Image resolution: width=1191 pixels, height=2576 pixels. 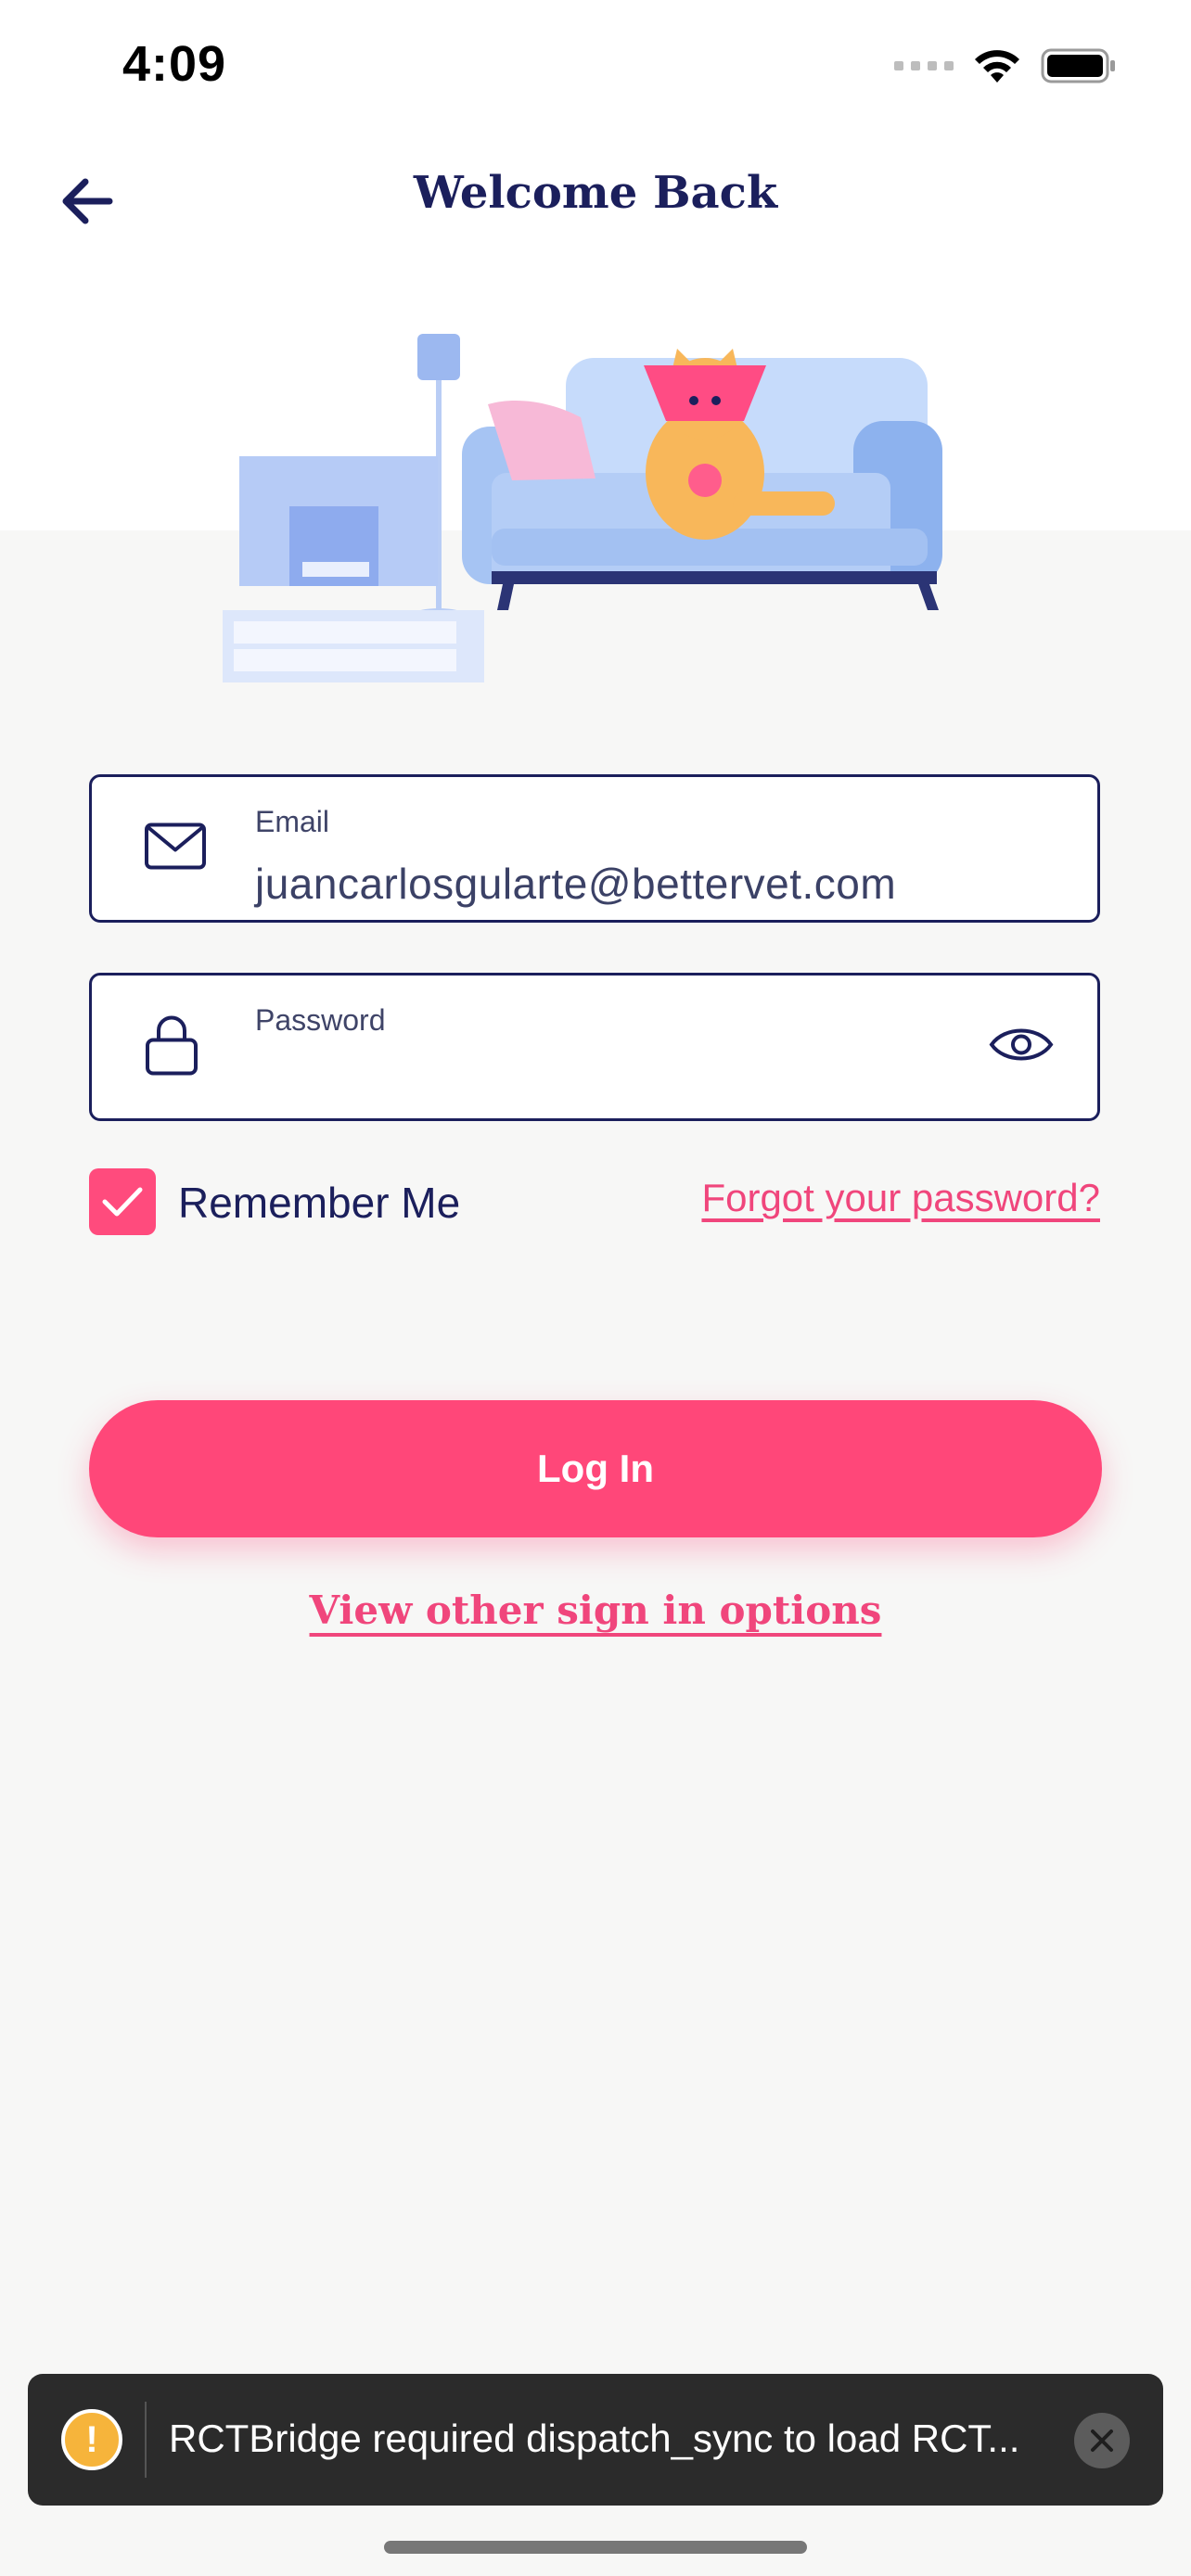 I want to click on status-icons, so click(x=1006, y=66).